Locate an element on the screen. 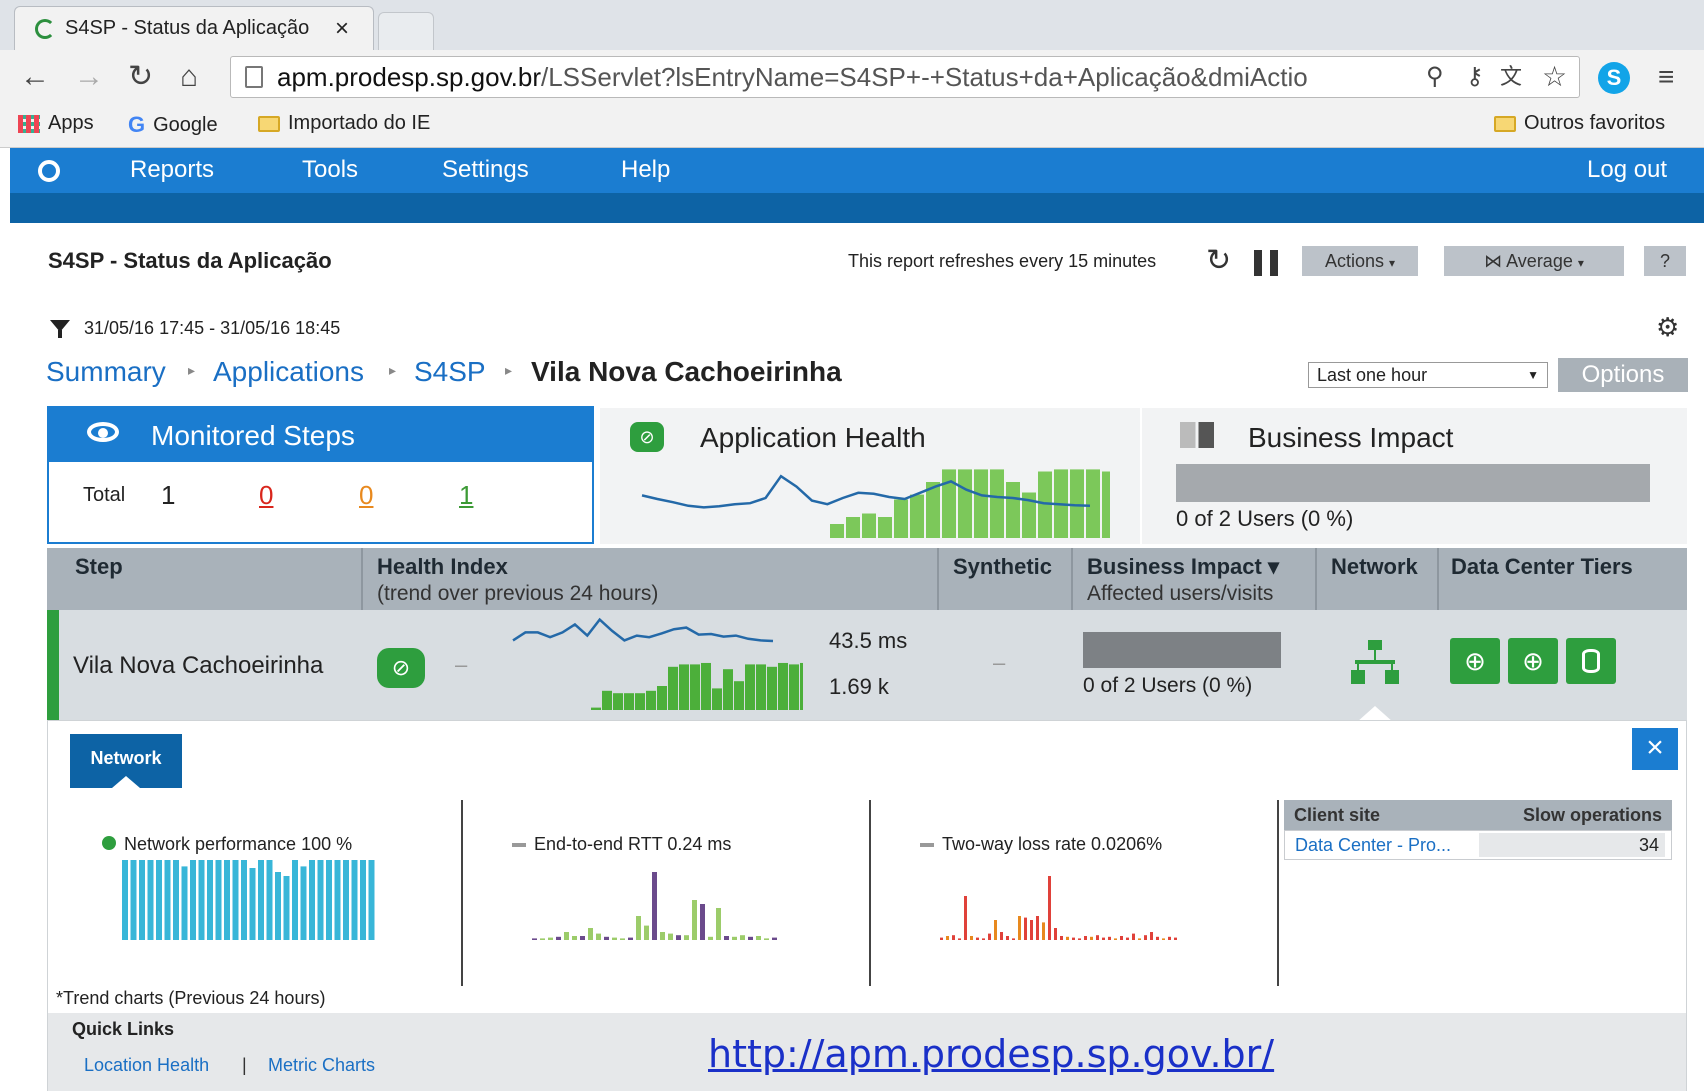  reload-icon: ↻ is located at coordinates (140, 77).